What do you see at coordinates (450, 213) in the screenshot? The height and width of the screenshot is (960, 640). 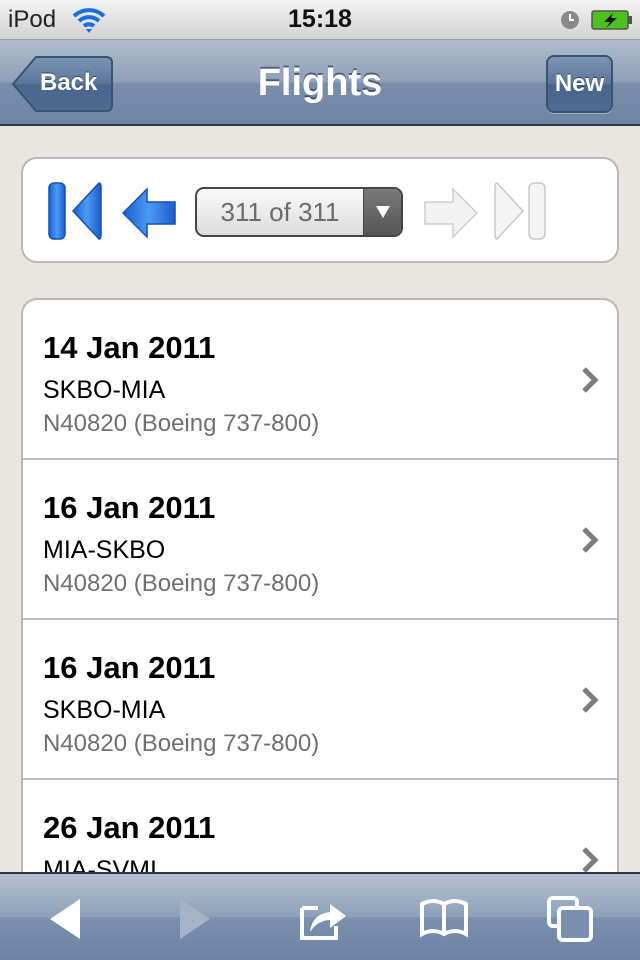 I see `next-arrow-icon` at bounding box center [450, 213].